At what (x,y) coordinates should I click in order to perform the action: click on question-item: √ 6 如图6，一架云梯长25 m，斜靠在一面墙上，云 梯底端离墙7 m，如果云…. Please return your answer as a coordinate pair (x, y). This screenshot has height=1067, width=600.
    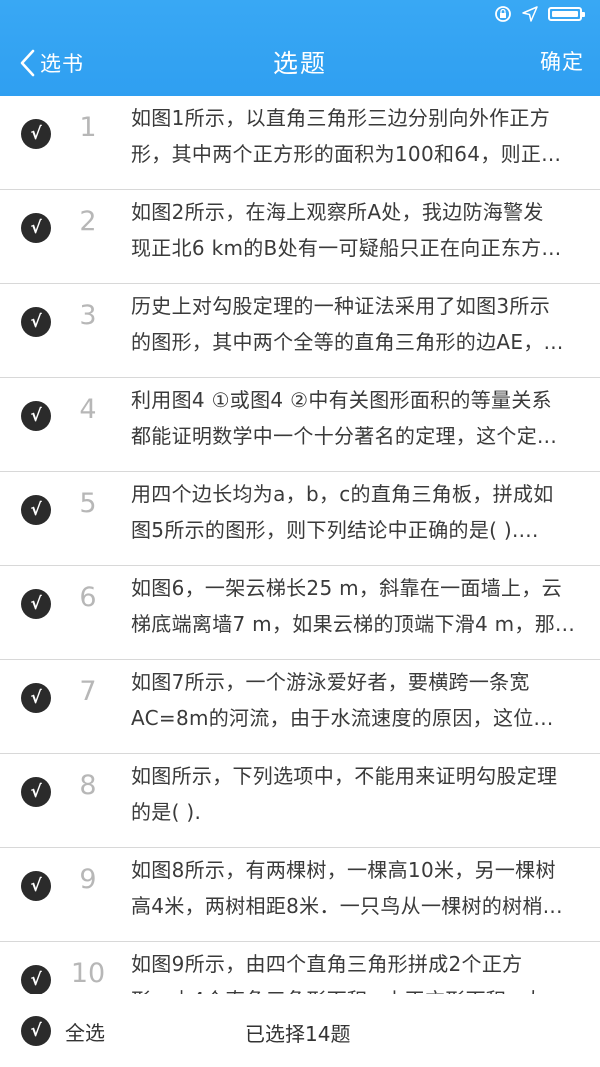
    Looking at the image, I should click on (300, 613).